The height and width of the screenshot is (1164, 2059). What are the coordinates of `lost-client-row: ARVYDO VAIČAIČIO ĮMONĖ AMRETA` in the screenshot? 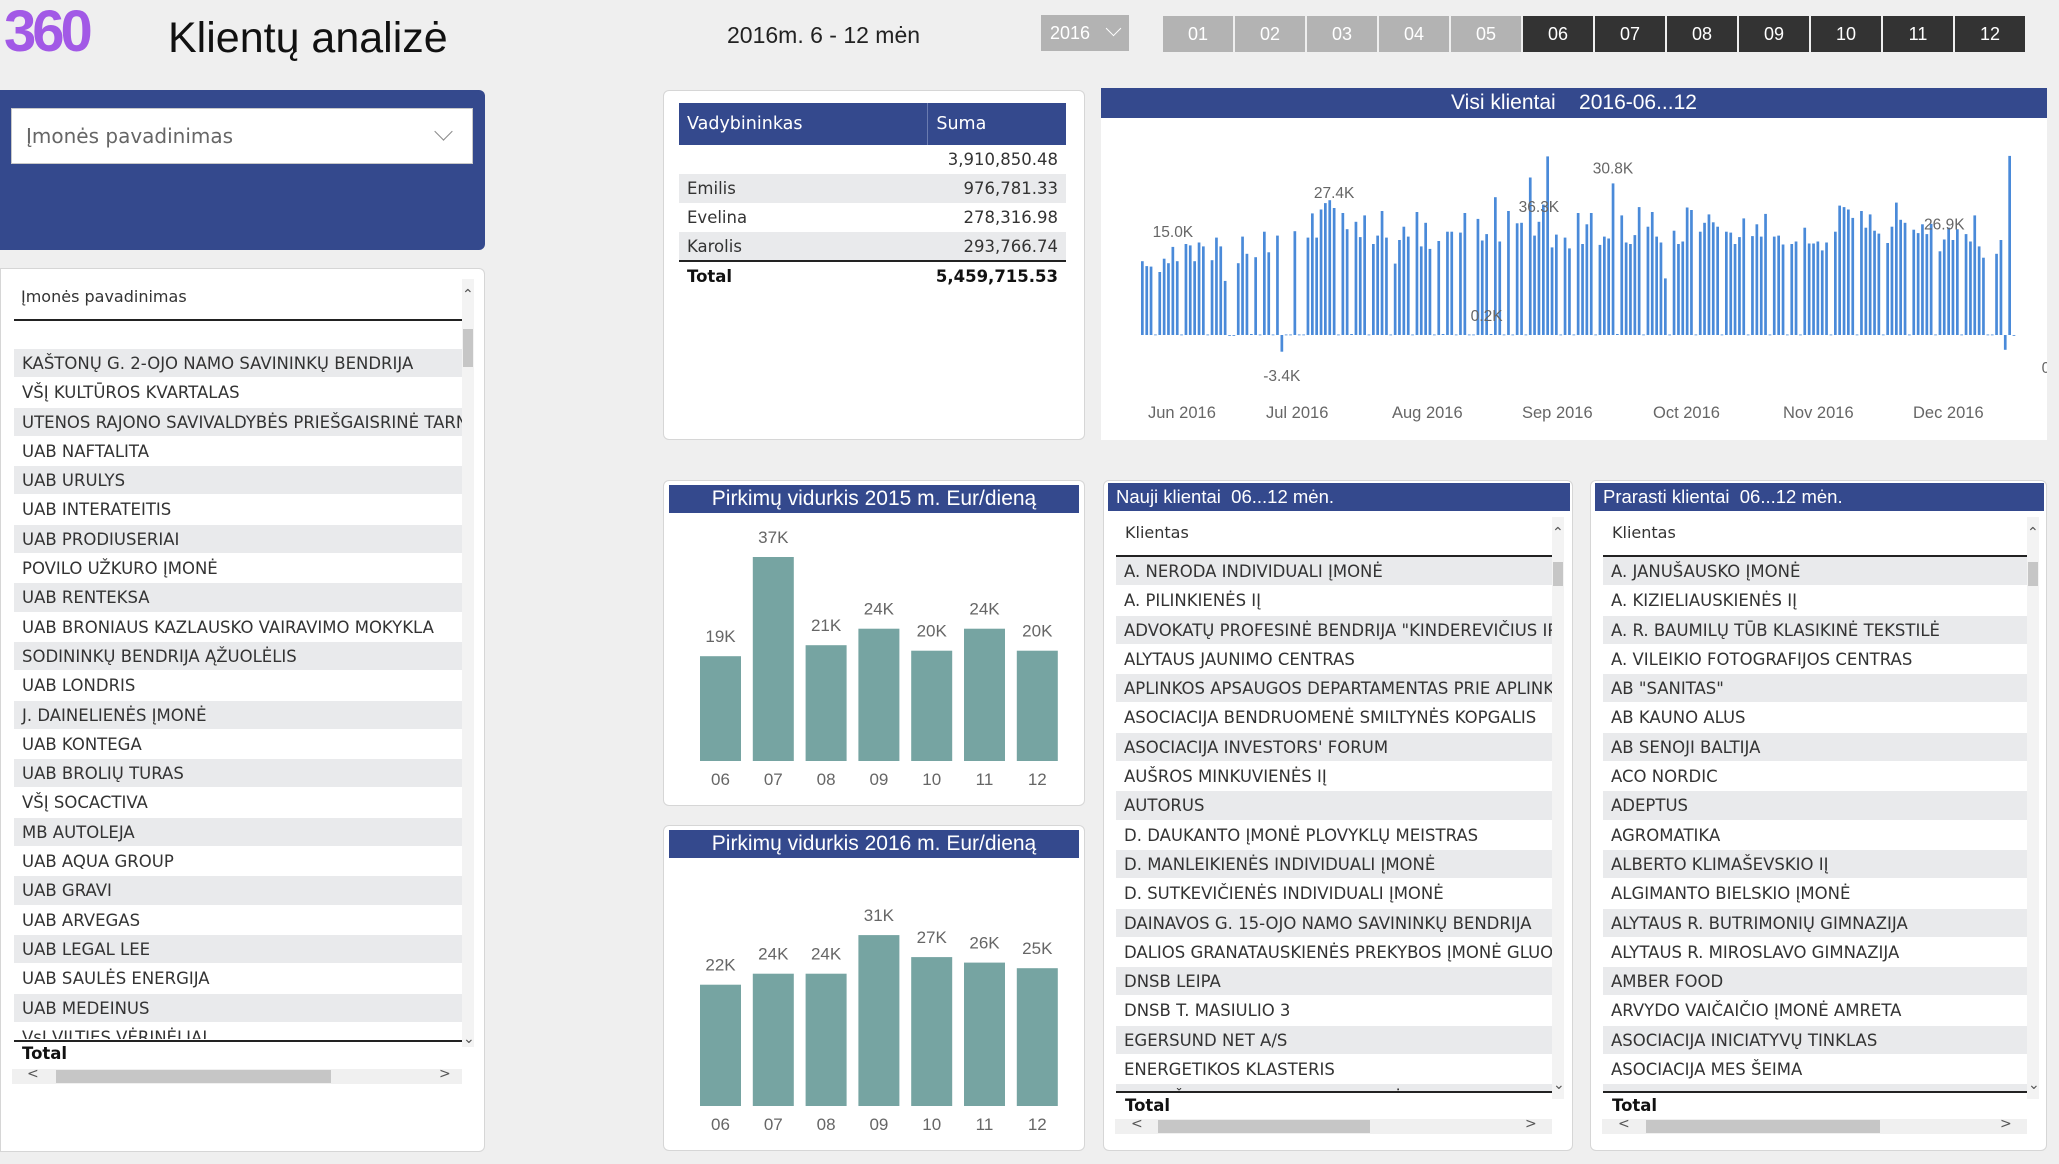 It's located at (1815, 1011).